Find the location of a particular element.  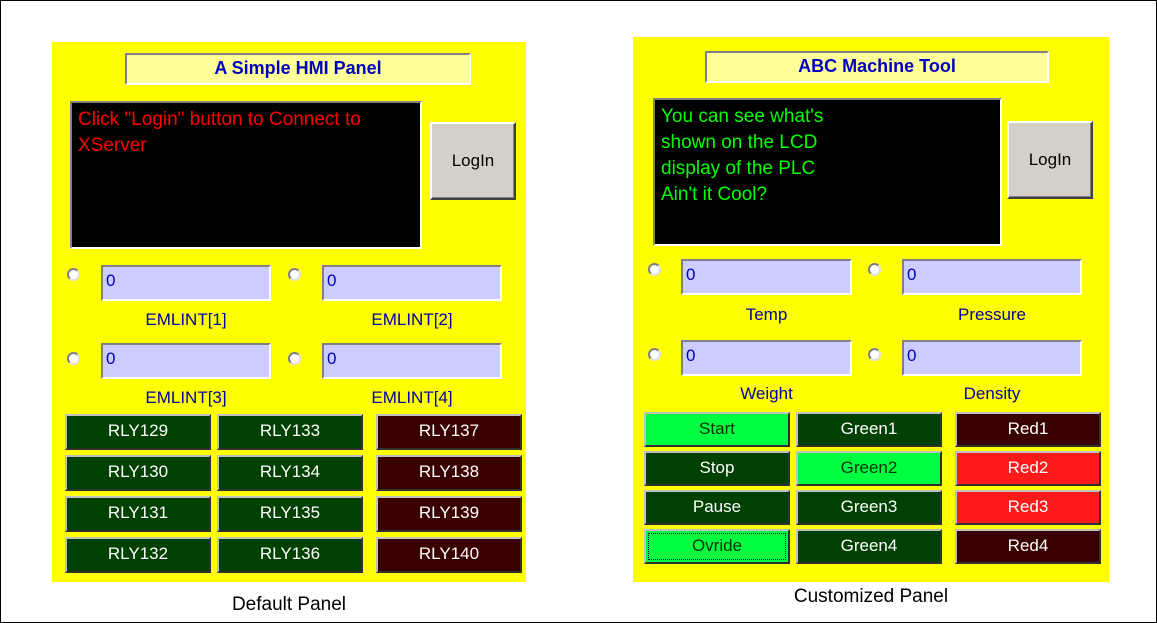

relay-button: RLY130 is located at coordinates (138, 473).